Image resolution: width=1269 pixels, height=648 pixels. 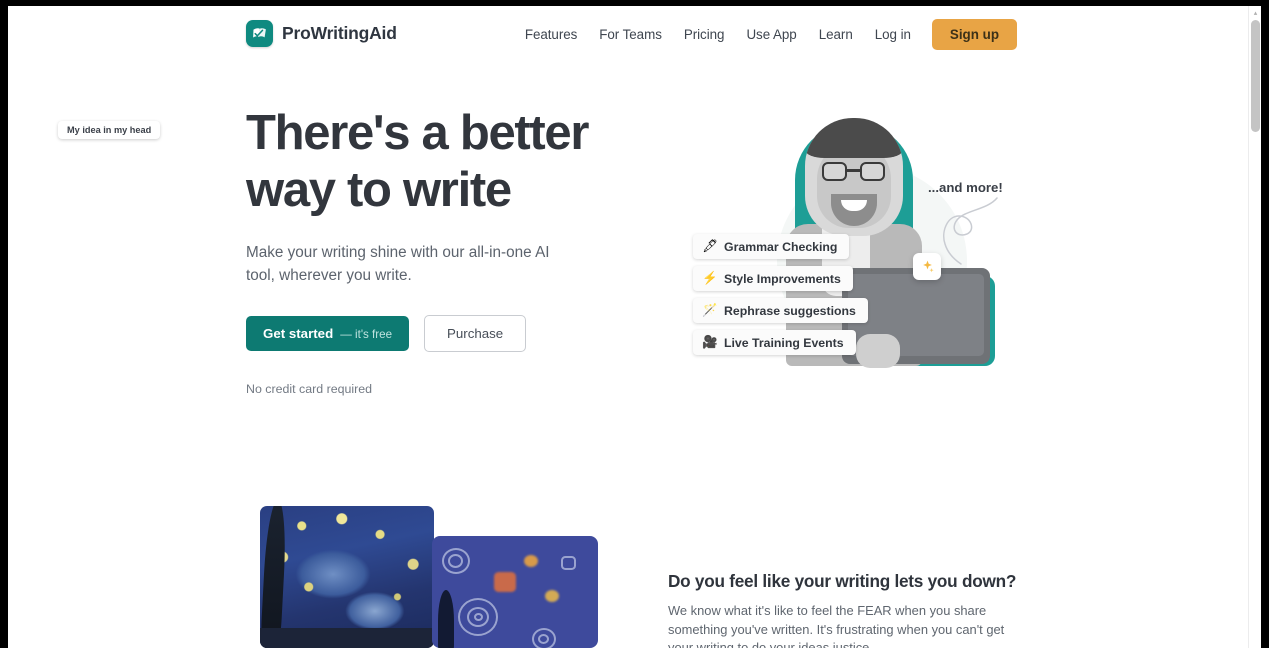 What do you see at coordinates (446, 619) in the screenshot?
I see `sketch-cypress-tree` at bounding box center [446, 619].